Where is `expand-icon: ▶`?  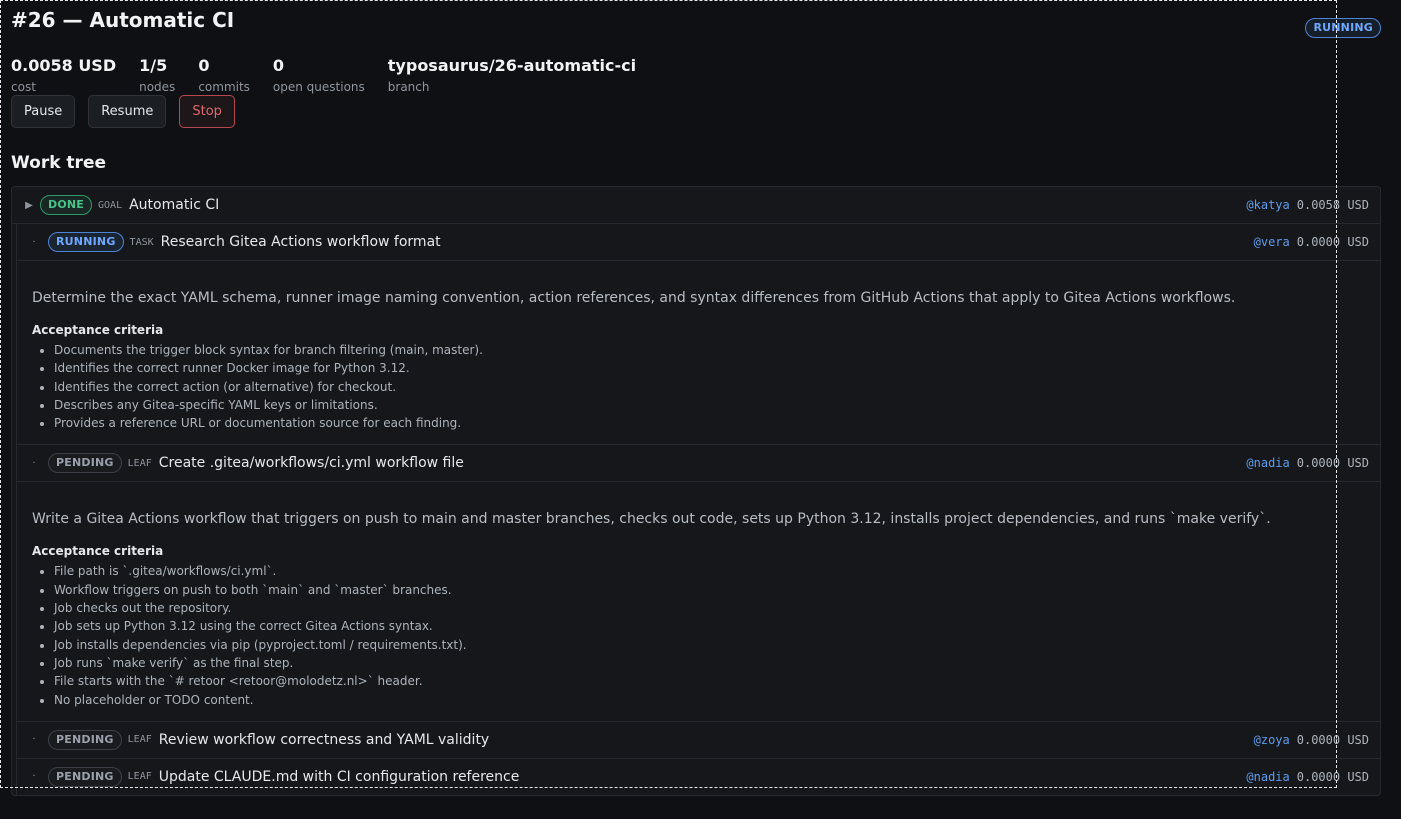 expand-icon: ▶ is located at coordinates (29, 205).